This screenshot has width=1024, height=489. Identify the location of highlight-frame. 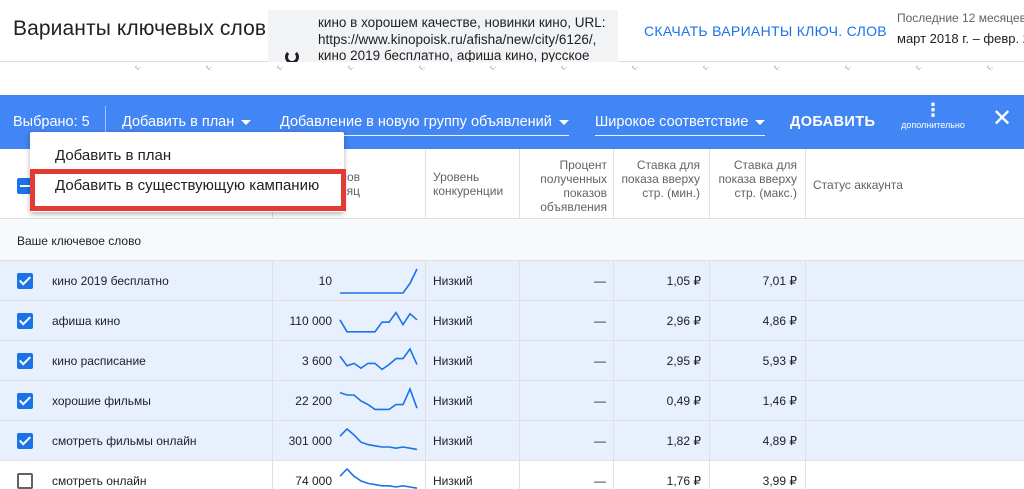
(188, 190).